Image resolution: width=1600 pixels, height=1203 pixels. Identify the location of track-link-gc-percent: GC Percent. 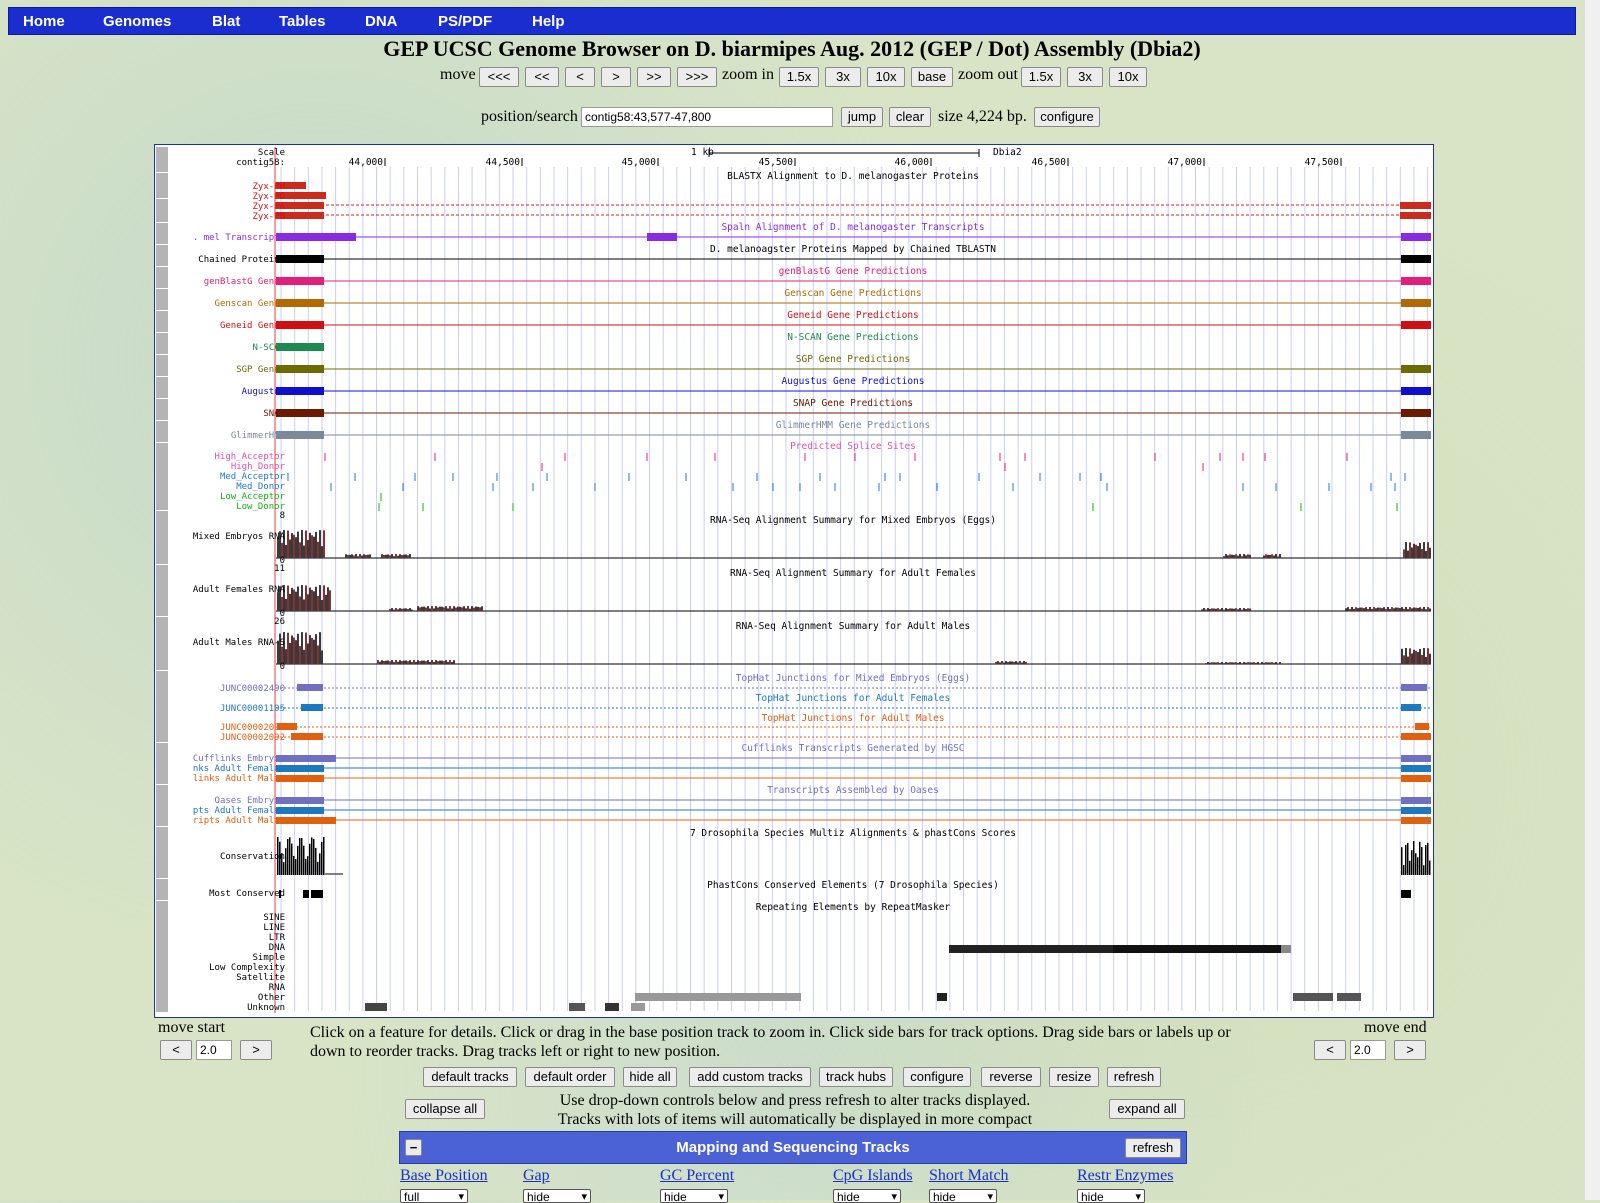
(697, 1176).